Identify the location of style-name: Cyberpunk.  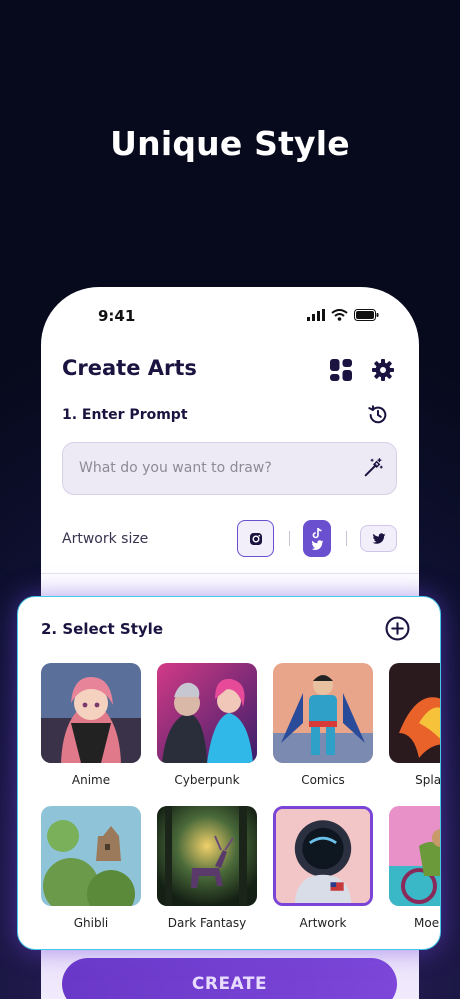
(207, 780).